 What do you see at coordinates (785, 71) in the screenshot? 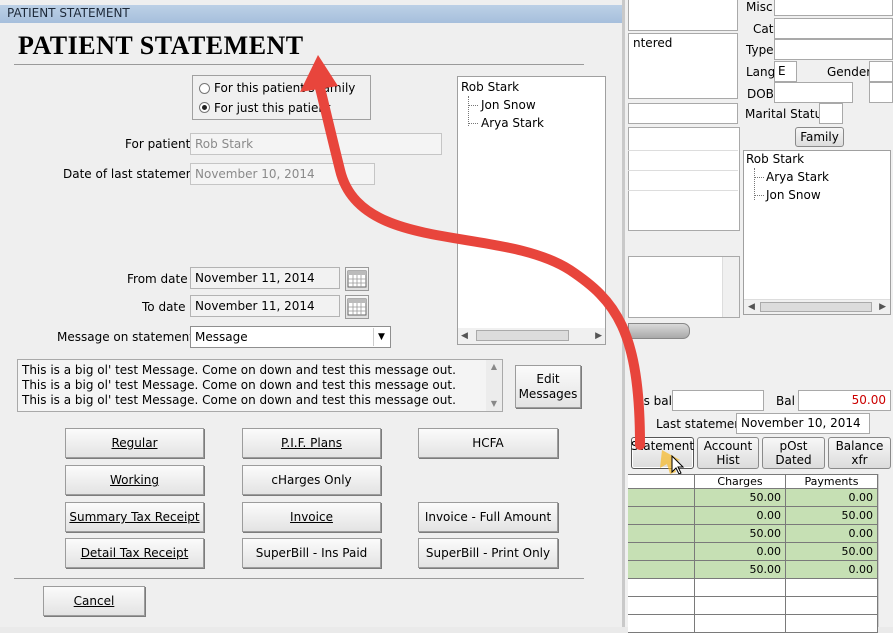
I see `lang-field: E` at bounding box center [785, 71].